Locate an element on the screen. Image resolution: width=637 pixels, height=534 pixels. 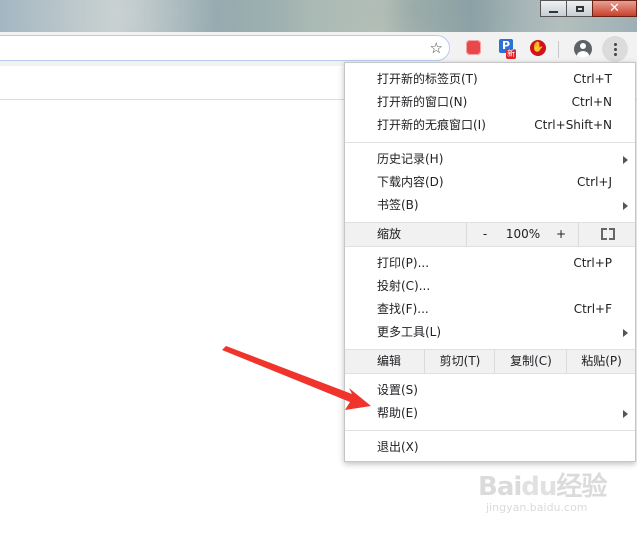
baidu-watermark: Baidu经验 jingyan.baidu.com is located at coordinates (542, 490).